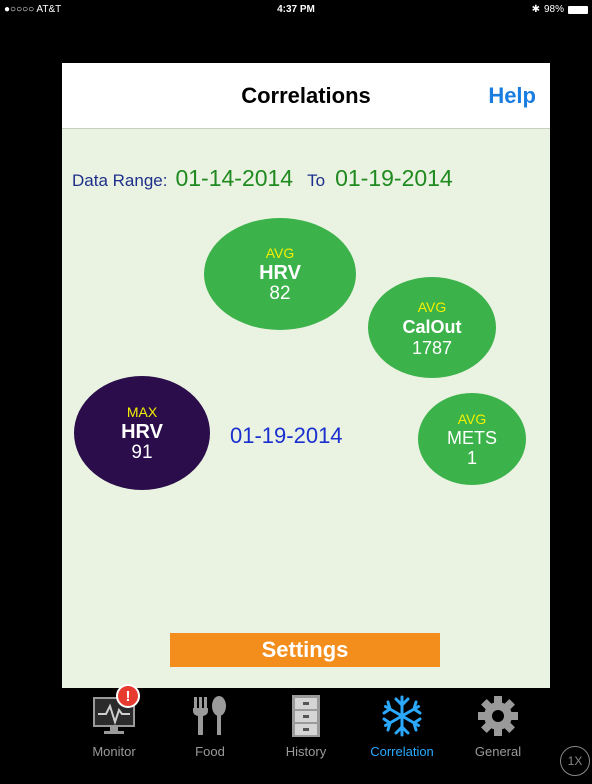 The image size is (592, 784). I want to click on bubble-value: 91, so click(142, 452).